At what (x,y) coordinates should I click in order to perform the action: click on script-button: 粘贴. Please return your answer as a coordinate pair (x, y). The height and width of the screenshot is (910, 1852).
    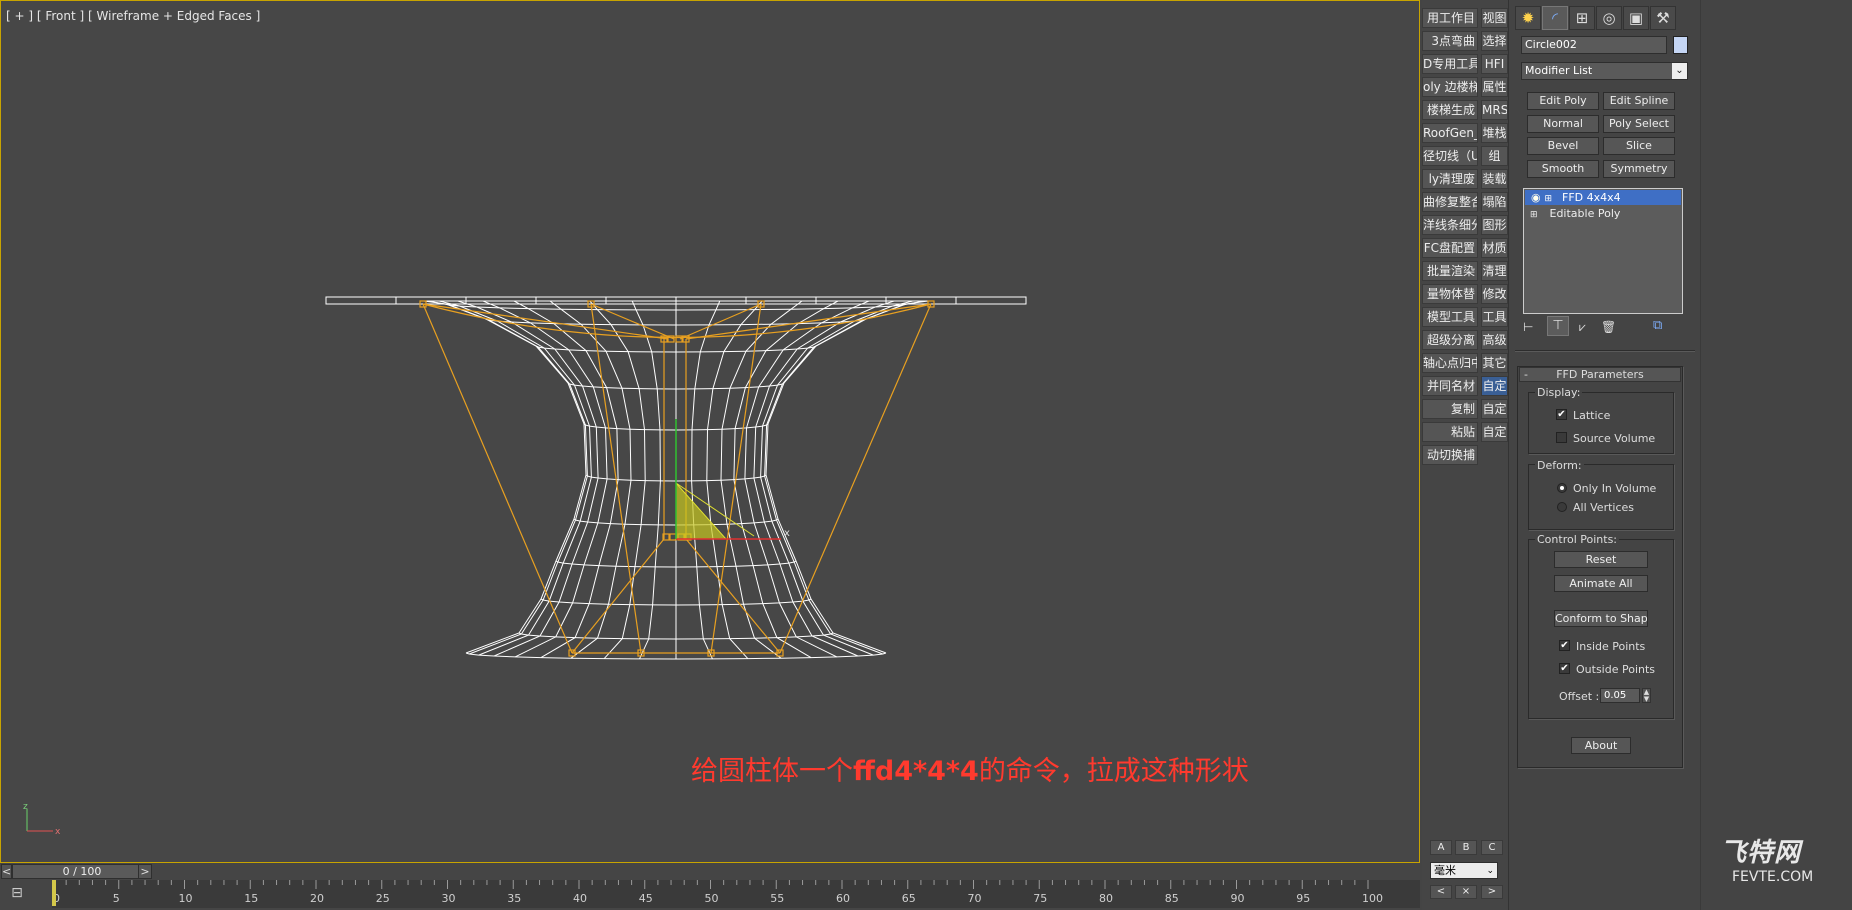
    Looking at the image, I should click on (1450, 432).